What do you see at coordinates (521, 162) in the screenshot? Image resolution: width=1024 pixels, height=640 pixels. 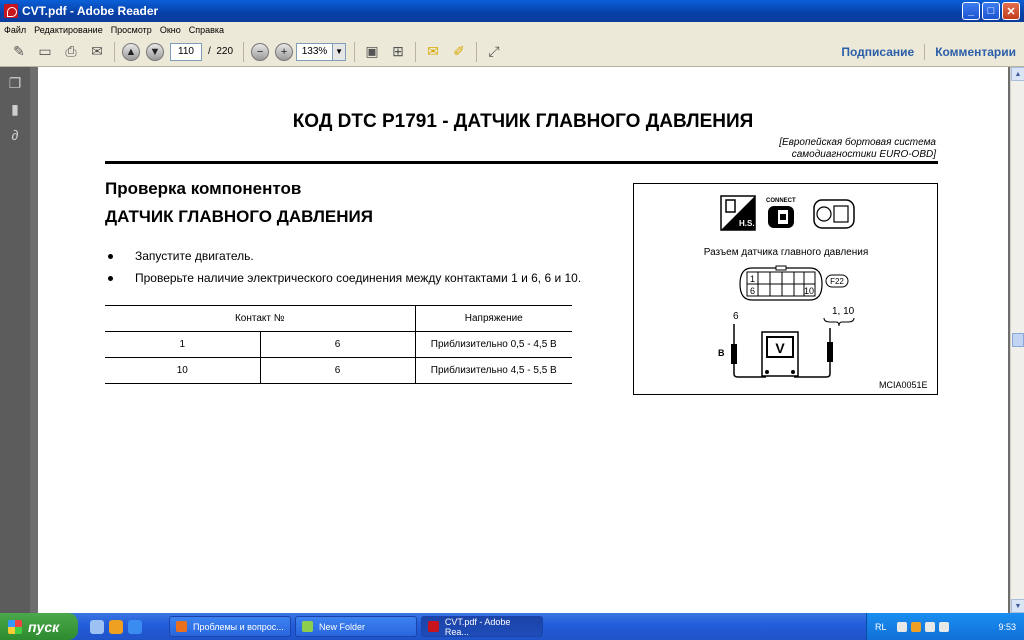 I see `title-rule` at bounding box center [521, 162].